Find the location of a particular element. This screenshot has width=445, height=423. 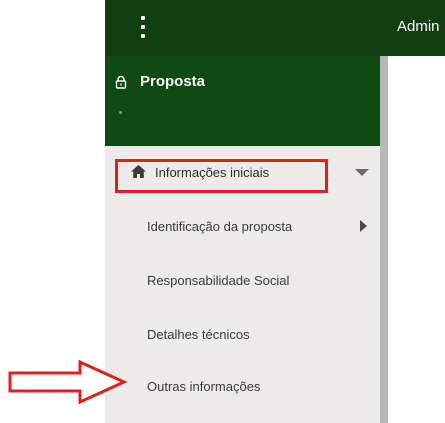

sidebar-item-label: Responsabilidade Social is located at coordinates (218, 280).